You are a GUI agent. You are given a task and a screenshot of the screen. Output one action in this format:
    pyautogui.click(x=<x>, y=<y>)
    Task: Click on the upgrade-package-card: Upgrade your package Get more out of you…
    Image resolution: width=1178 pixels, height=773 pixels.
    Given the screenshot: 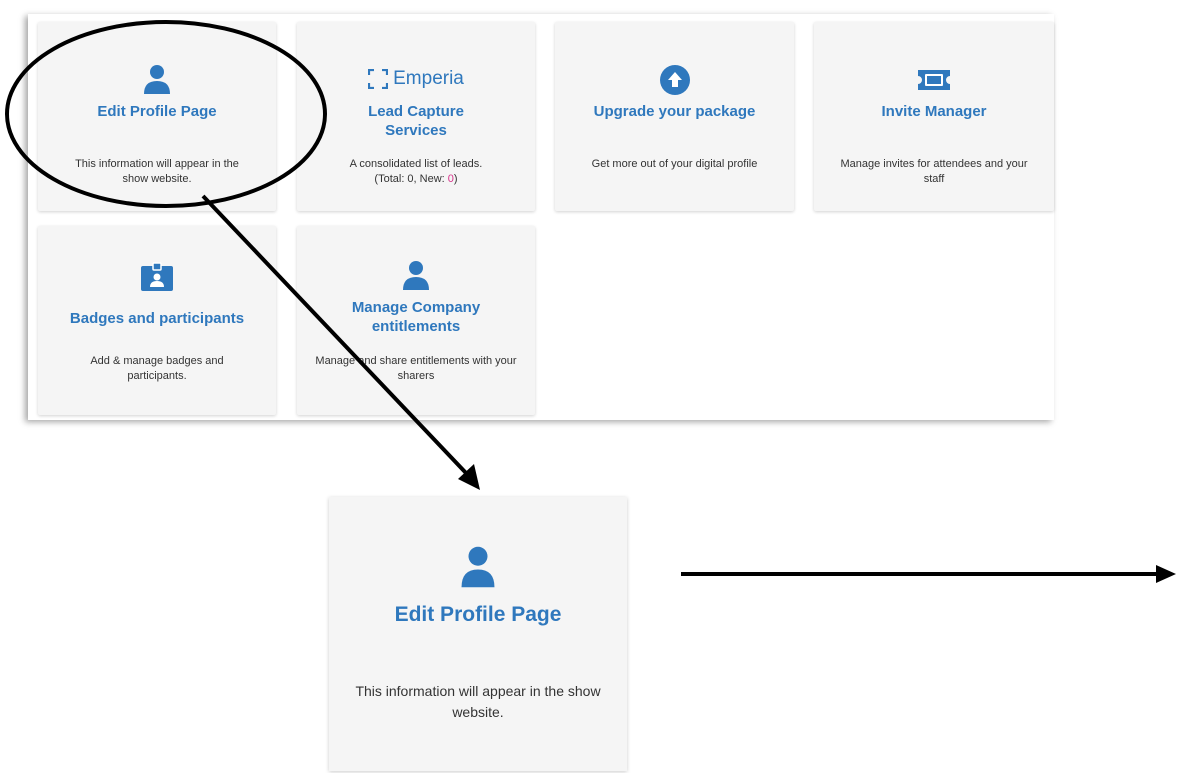 What is the action you would take?
    pyautogui.click(x=674, y=116)
    